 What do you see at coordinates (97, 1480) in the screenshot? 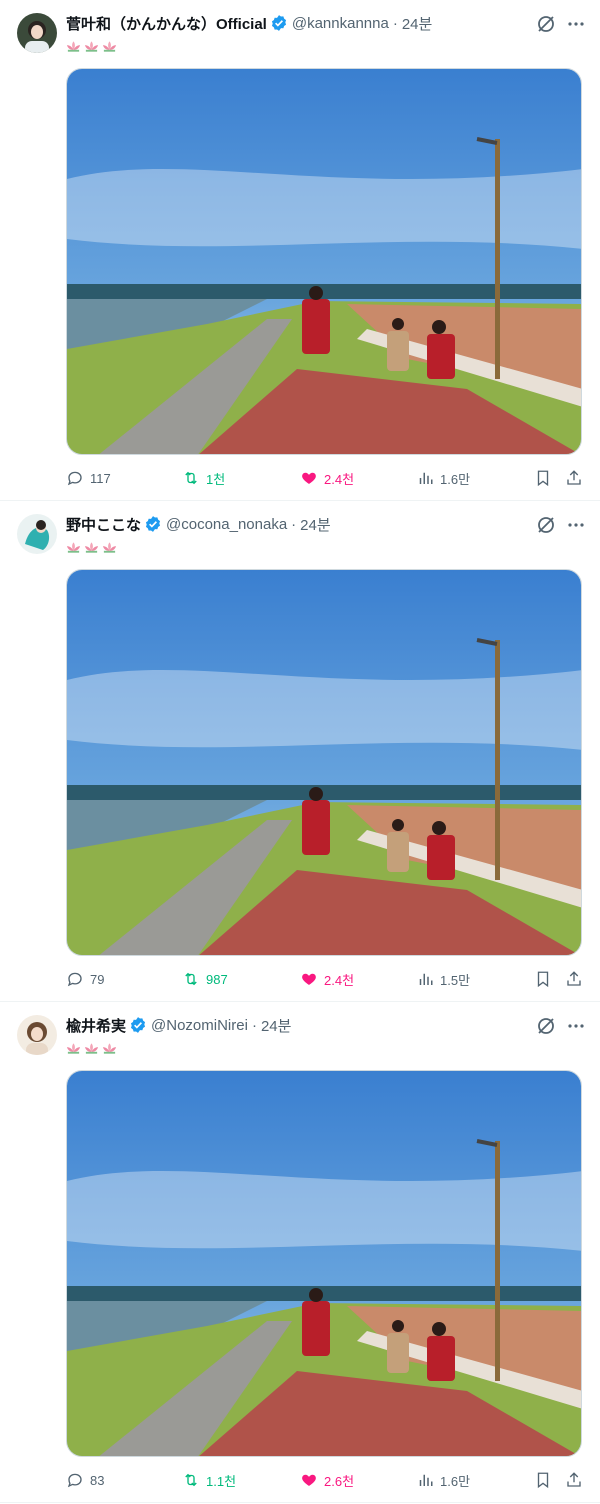
I see `reply-count: 83` at bounding box center [97, 1480].